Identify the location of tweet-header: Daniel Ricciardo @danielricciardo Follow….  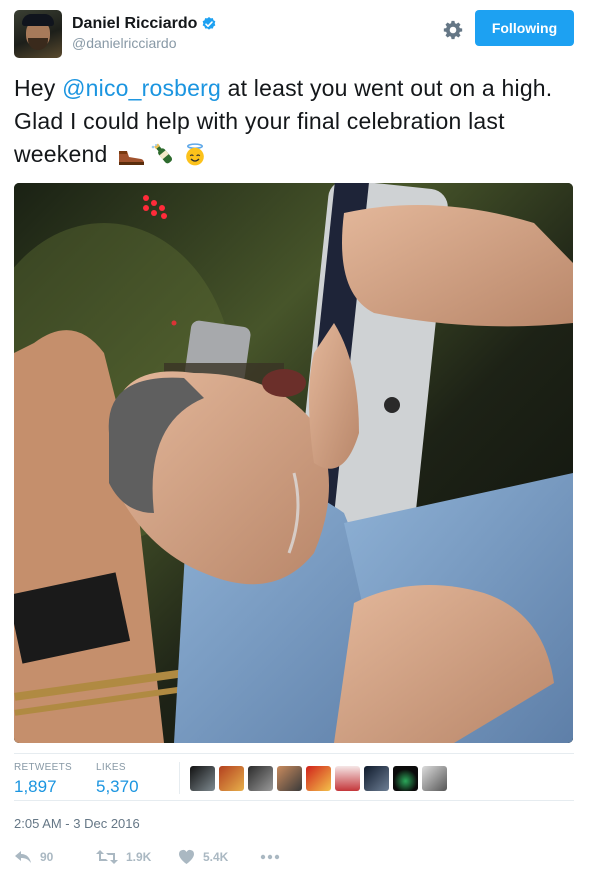
(294, 35).